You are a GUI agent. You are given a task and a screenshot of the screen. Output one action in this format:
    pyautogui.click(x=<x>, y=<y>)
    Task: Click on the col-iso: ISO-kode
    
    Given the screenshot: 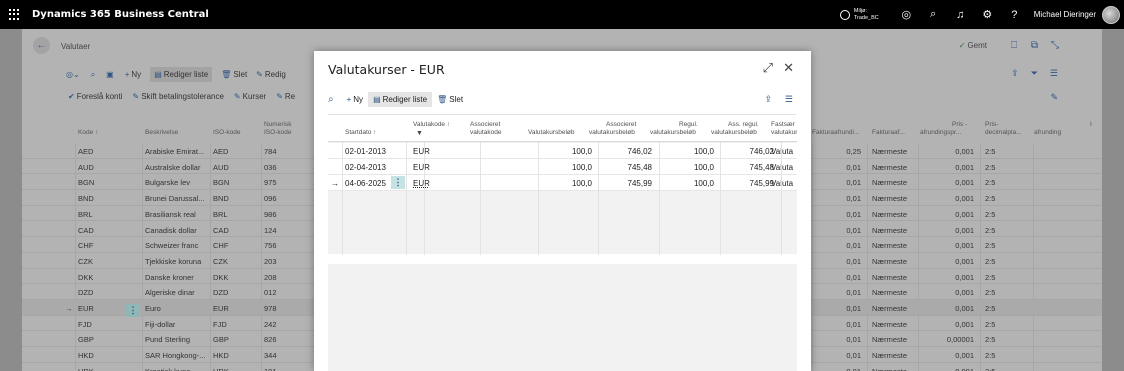 What is the action you would take?
    pyautogui.click(x=226, y=132)
    